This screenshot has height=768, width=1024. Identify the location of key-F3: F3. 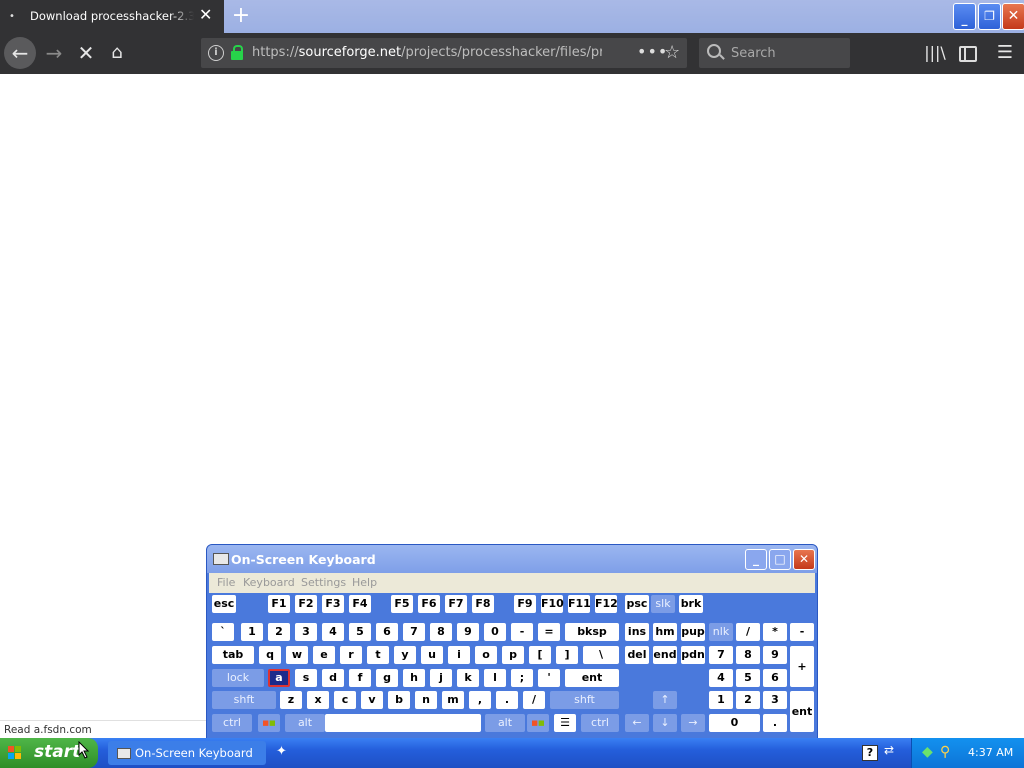
(333, 604).